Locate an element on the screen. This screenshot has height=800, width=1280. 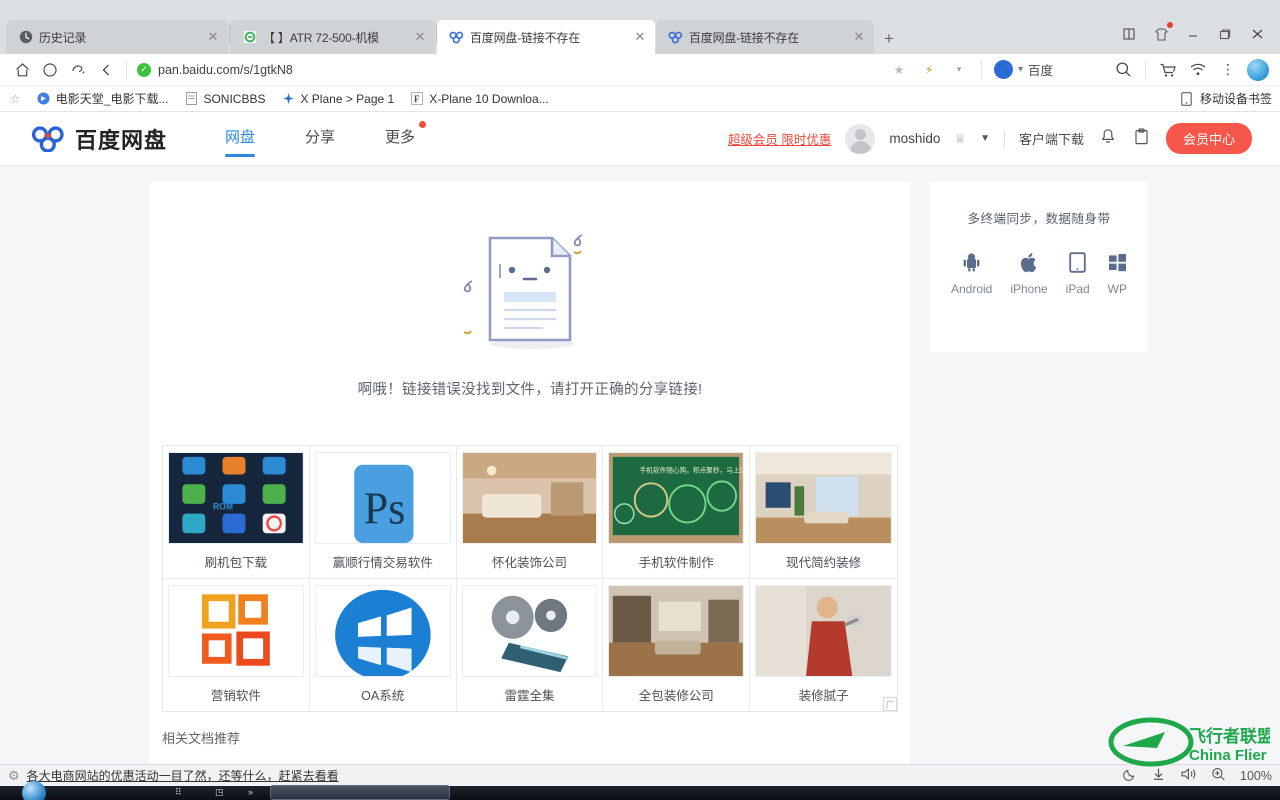
ad-item: Ps 赢顺行情交易软件 is located at coordinates (383, 512).